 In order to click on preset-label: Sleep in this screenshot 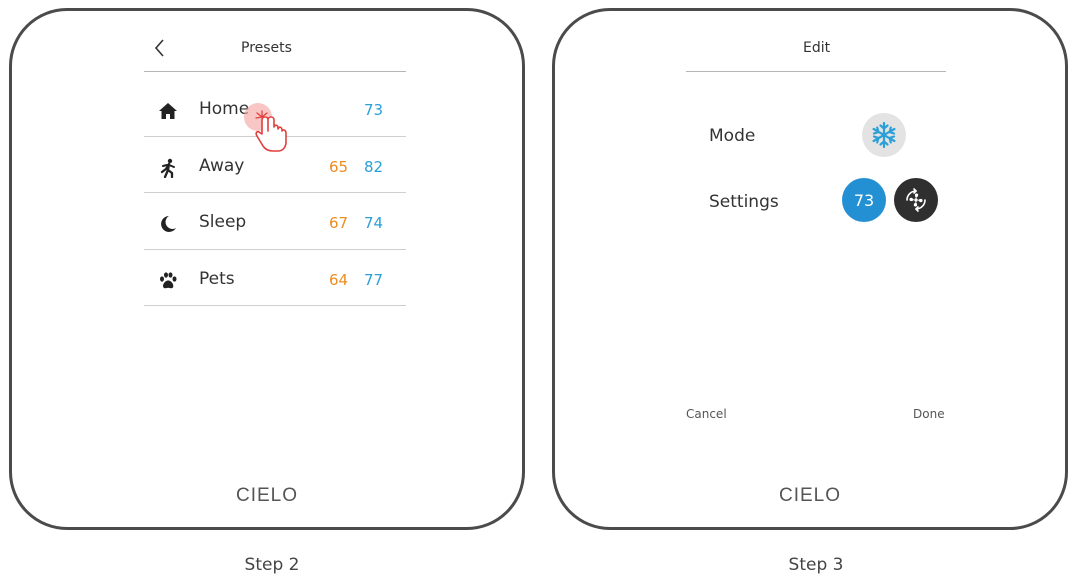, I will do `click(223, 222)`.